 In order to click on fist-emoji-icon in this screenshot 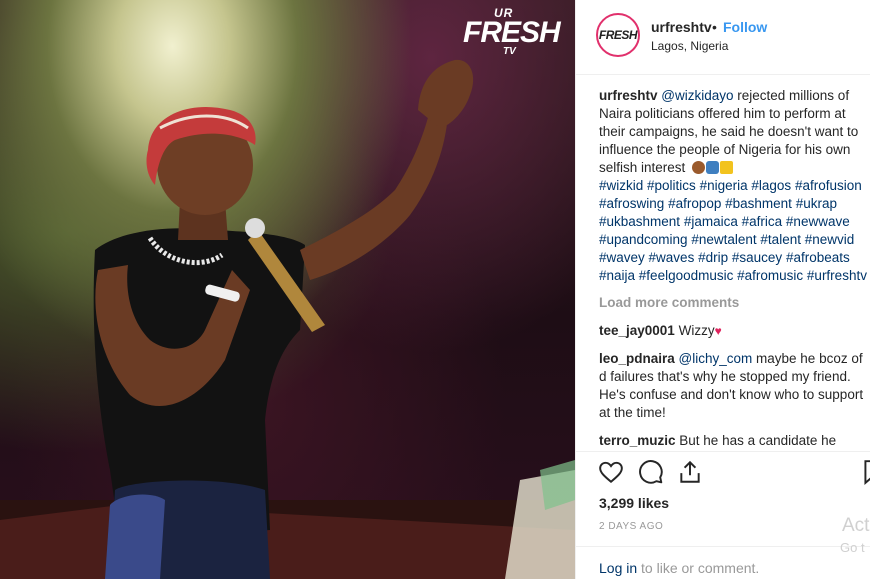, I will do `click(699, 168)`.